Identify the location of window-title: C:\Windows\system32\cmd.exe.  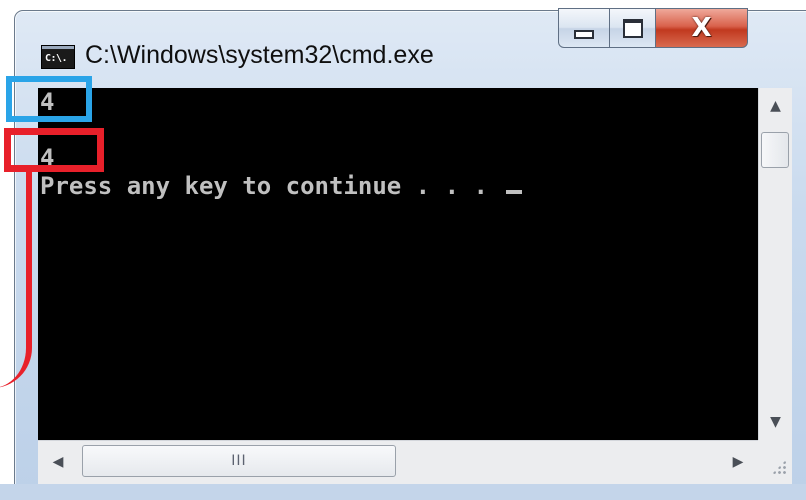
(259, 55).